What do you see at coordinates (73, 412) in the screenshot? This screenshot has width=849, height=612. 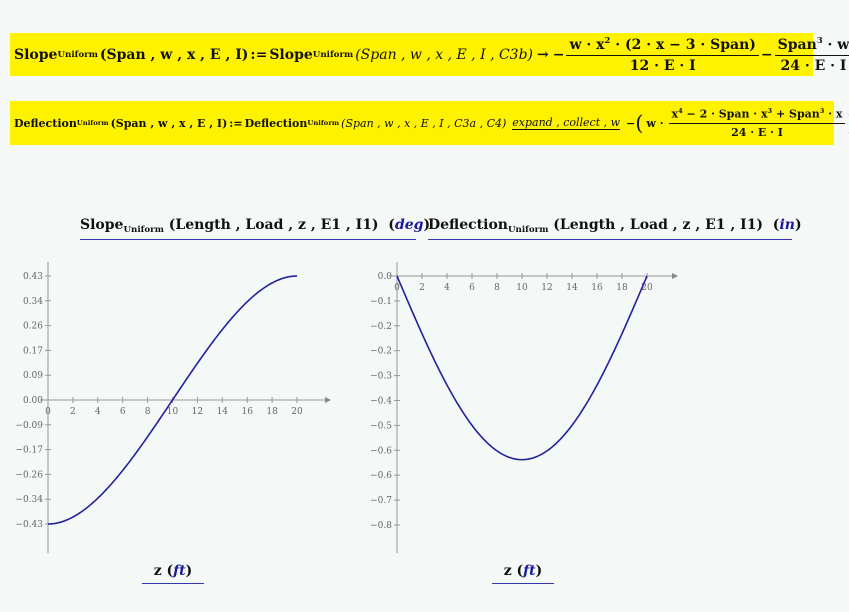 I see `slope-x-tick-label: 2` at bounding box center [73, 412].